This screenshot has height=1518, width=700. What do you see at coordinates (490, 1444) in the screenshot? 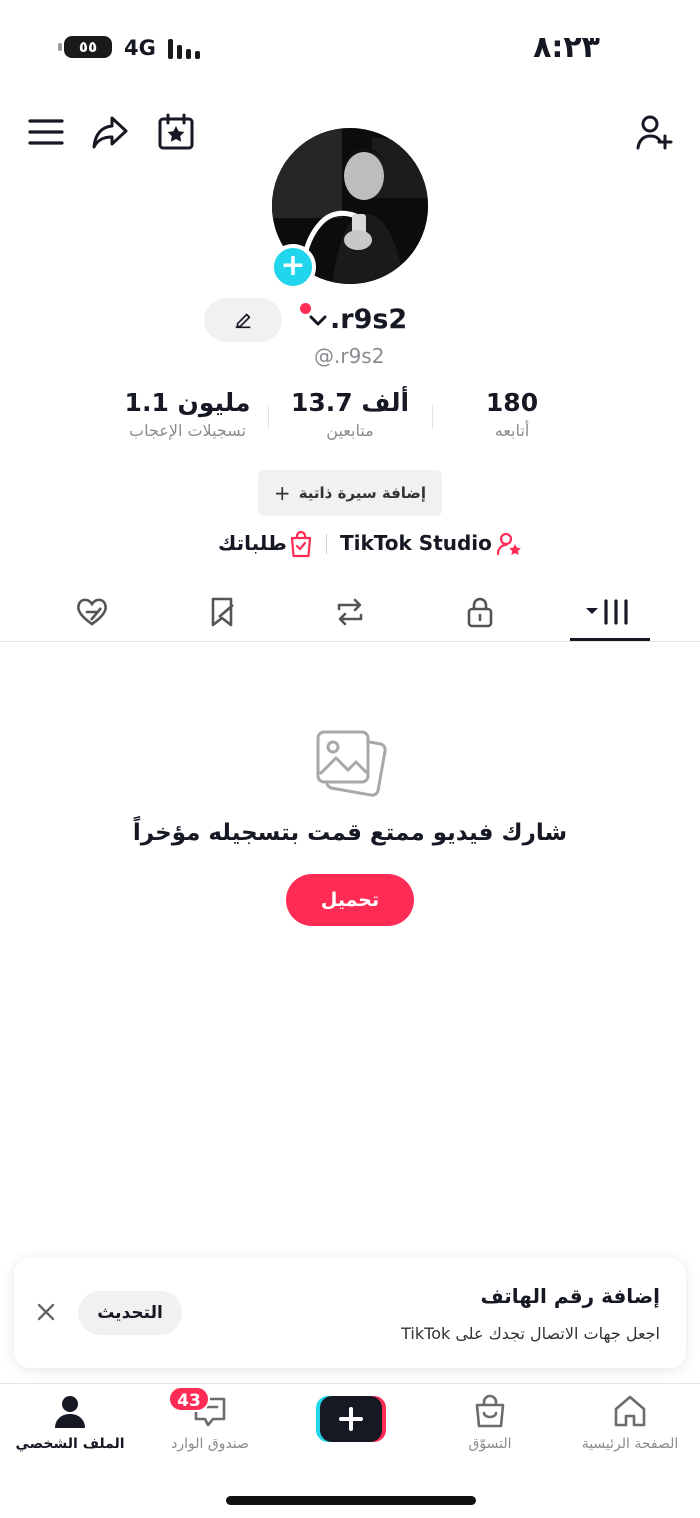
I see `nav-shop-label: التسوّق` at bounding box center [490, 1444].